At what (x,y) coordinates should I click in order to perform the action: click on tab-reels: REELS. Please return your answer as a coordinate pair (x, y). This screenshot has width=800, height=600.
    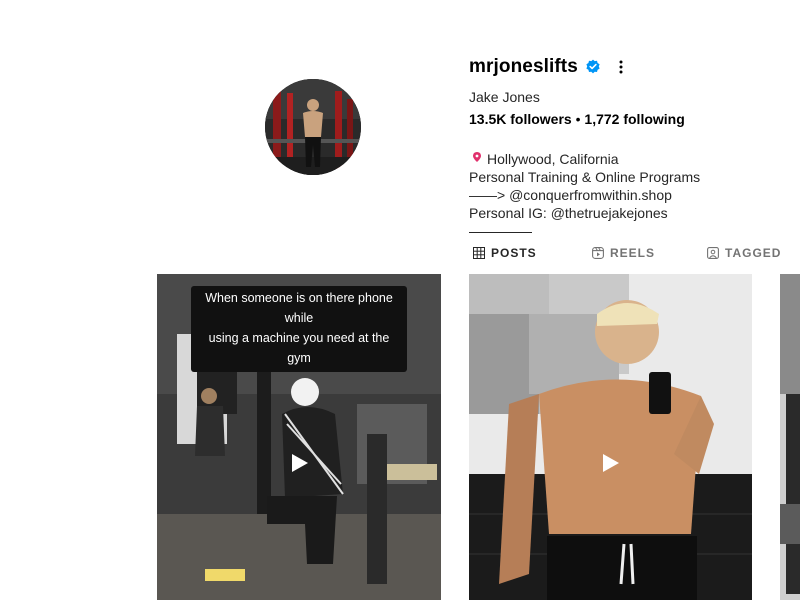
    Looking at the image, I should click on (623, 253).